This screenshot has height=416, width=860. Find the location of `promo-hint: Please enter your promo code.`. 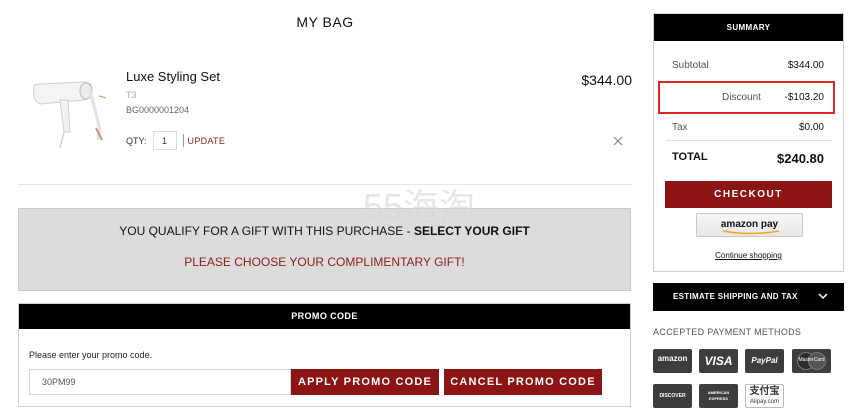

promo-hint: Please enter your promo code. is located at coordinates (91, 355).